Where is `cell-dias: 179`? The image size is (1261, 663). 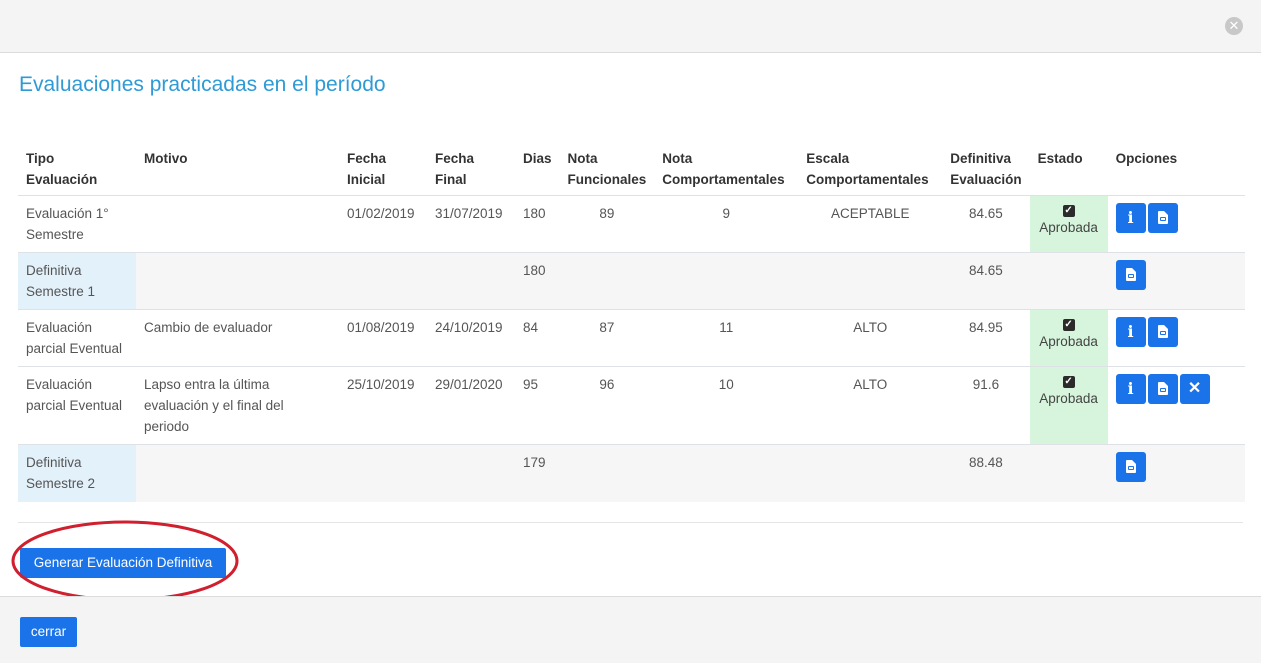 cell-dias: 179 is located at coordinates (537, 473).